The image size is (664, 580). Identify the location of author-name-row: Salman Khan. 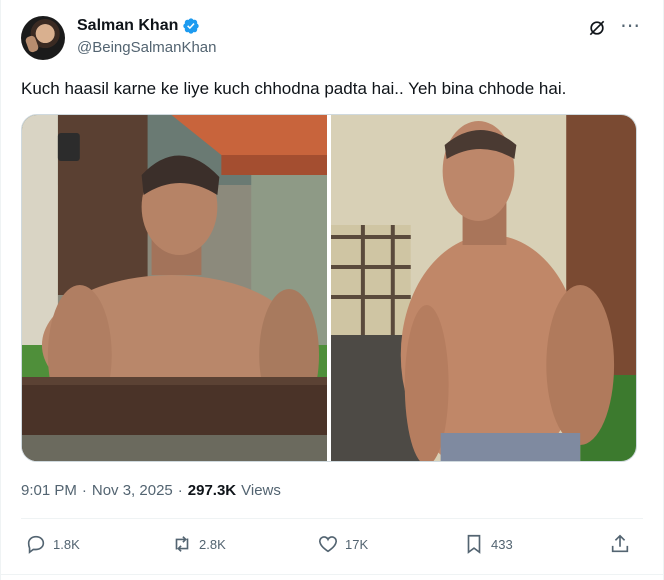
(138, 26).